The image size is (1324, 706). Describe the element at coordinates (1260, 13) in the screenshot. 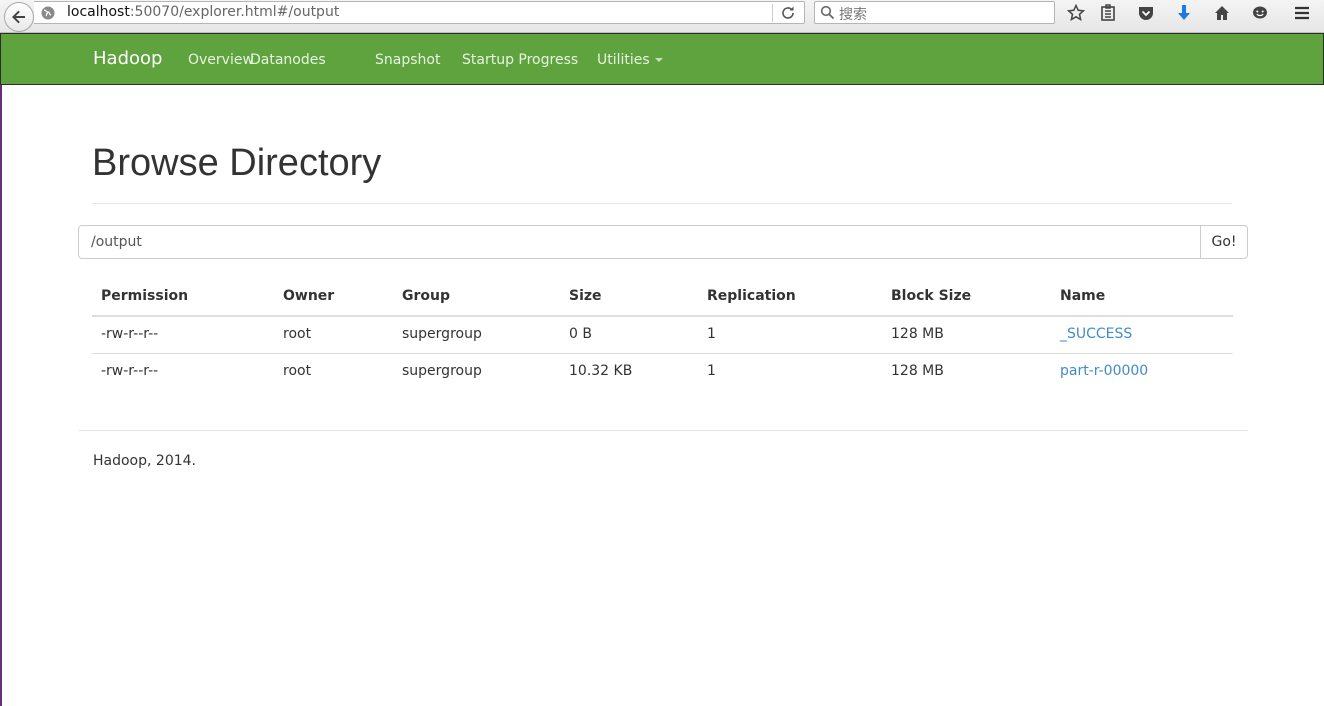

I see `chat-icon` at that location.